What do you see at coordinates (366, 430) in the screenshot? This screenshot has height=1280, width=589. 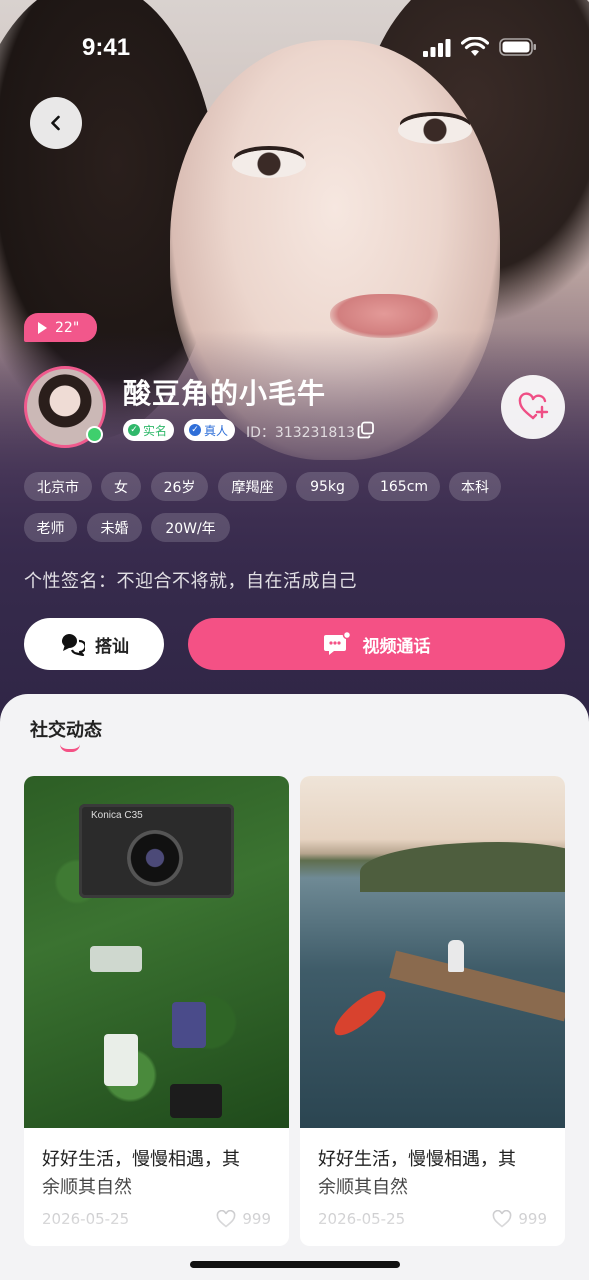 I see `copy-icon` at bounding box center [366, 430].